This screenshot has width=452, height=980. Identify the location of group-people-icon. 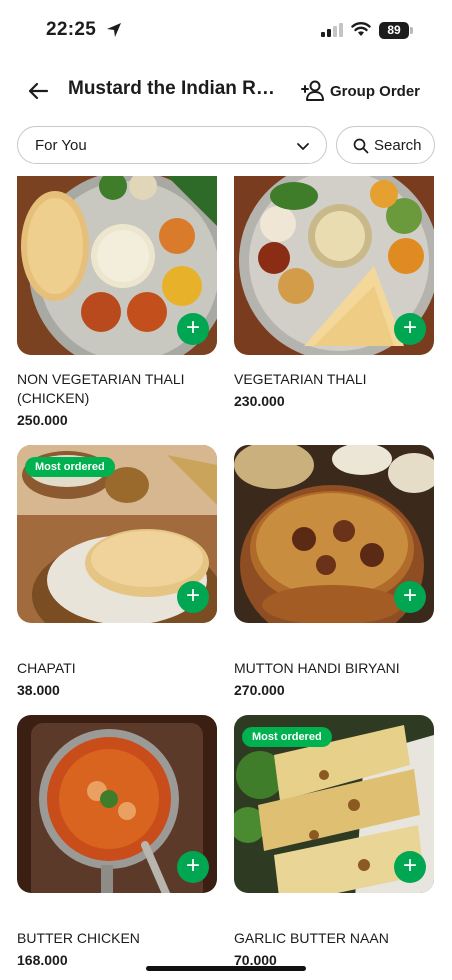
(312, 90).